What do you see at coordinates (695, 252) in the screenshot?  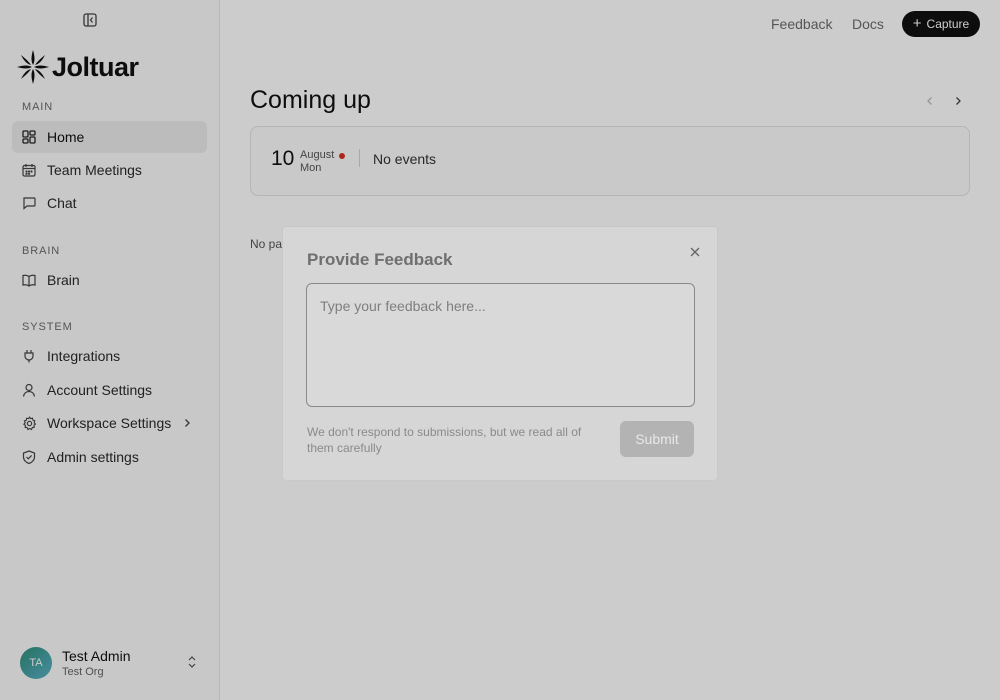 I see `close-icon` at bounding box center [695, 252].